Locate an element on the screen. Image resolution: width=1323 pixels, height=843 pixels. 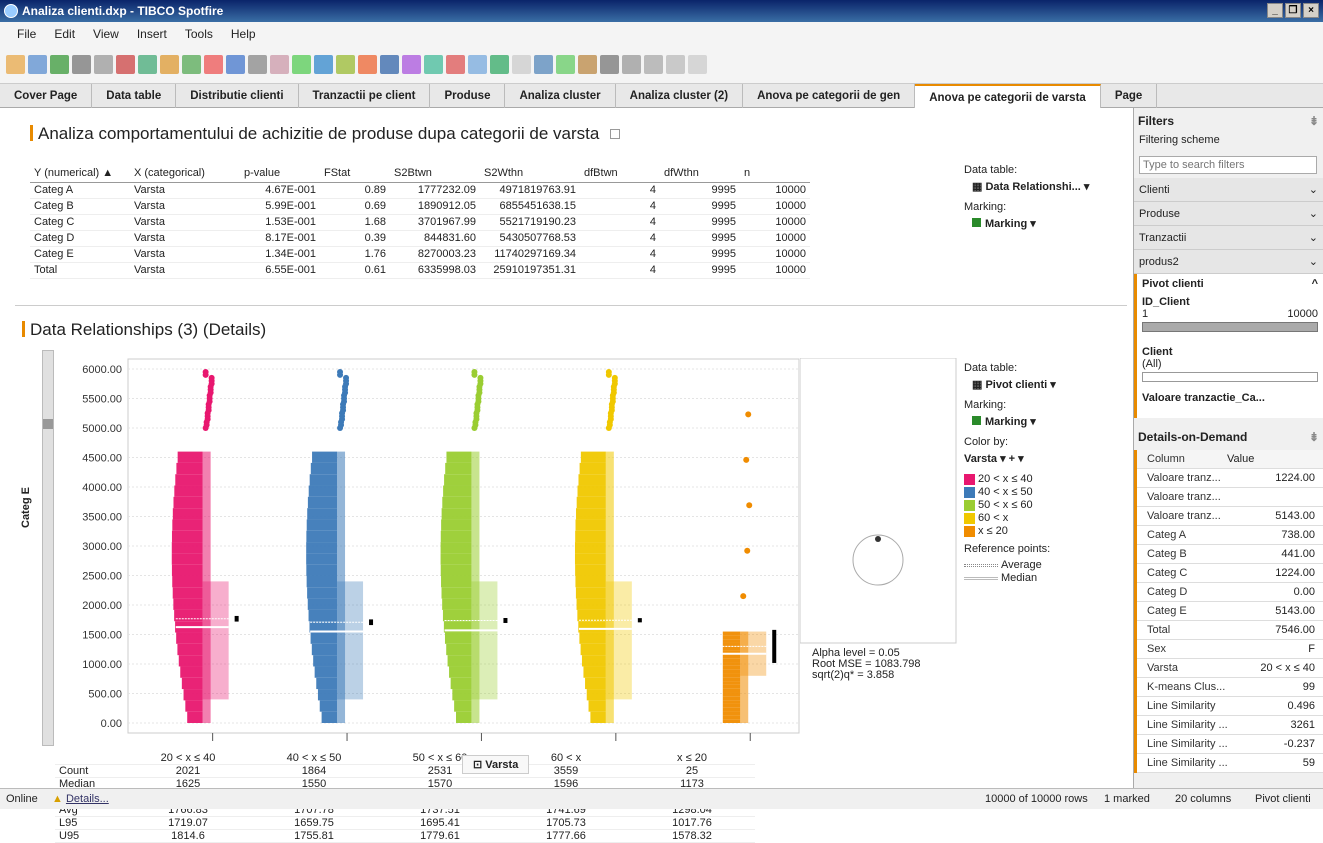
tab-anova-pe-categorii-de-gen: Anova pe categorii de gen is located at coordinates (829, 96).